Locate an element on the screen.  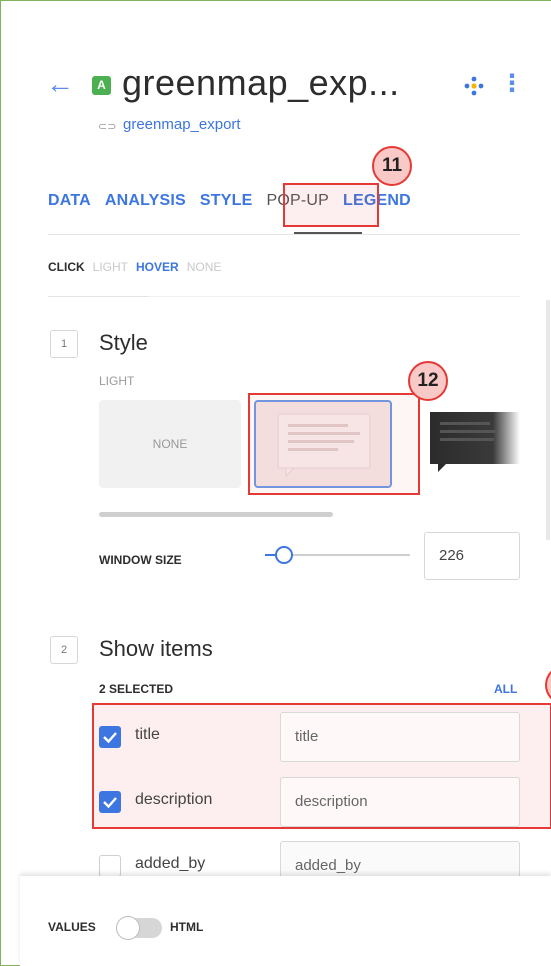
list-item: description description is located at coordinates (309, 802).